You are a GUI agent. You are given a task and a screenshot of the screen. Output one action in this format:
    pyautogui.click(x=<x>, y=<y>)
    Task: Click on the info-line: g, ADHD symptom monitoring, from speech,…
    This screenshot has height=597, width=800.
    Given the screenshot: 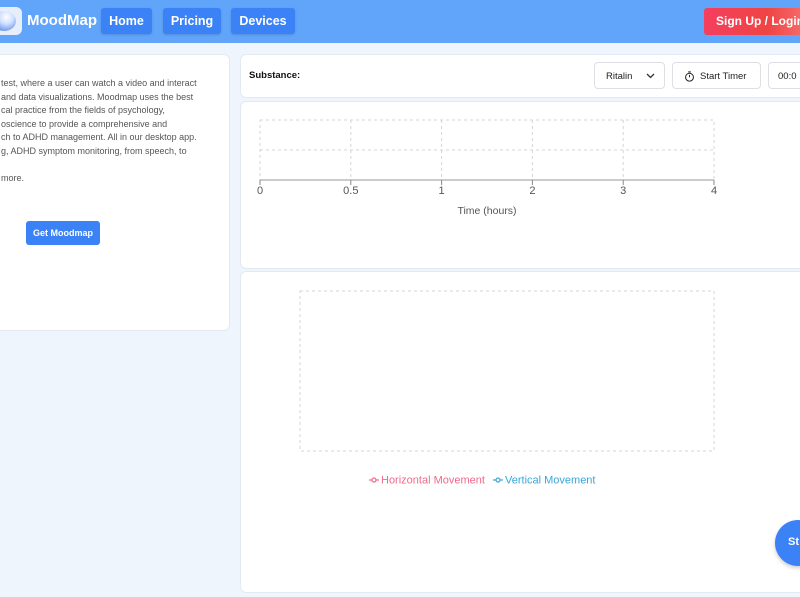 What is the action you would take?
    pyautogui.click(x=94, y=150)
    